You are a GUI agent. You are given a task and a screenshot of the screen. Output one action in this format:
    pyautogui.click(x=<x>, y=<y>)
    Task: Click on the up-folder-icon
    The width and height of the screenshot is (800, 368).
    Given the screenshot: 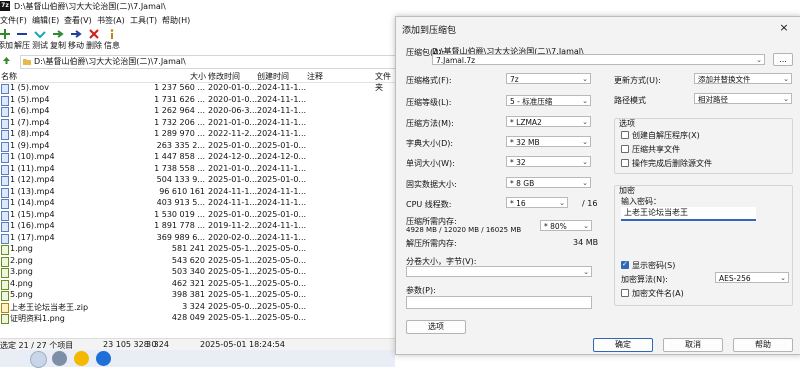 What is the action you would take?
    pyautogui.click(x=6, y=60)
    